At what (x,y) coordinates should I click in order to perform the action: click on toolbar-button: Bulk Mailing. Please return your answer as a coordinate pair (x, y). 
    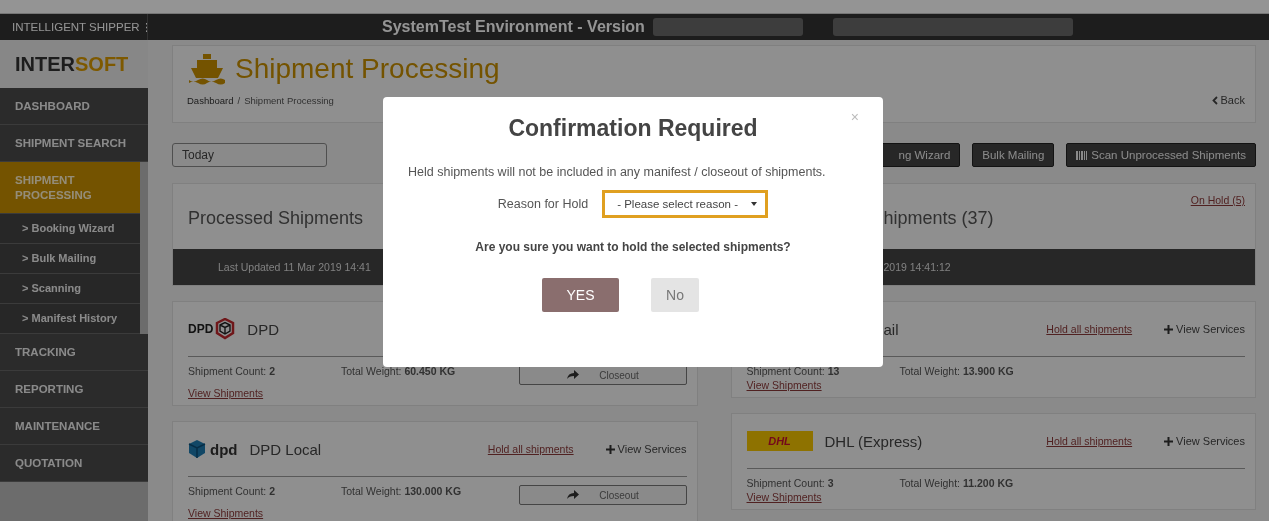
    Looking at the image, I should click on (1013, 155).